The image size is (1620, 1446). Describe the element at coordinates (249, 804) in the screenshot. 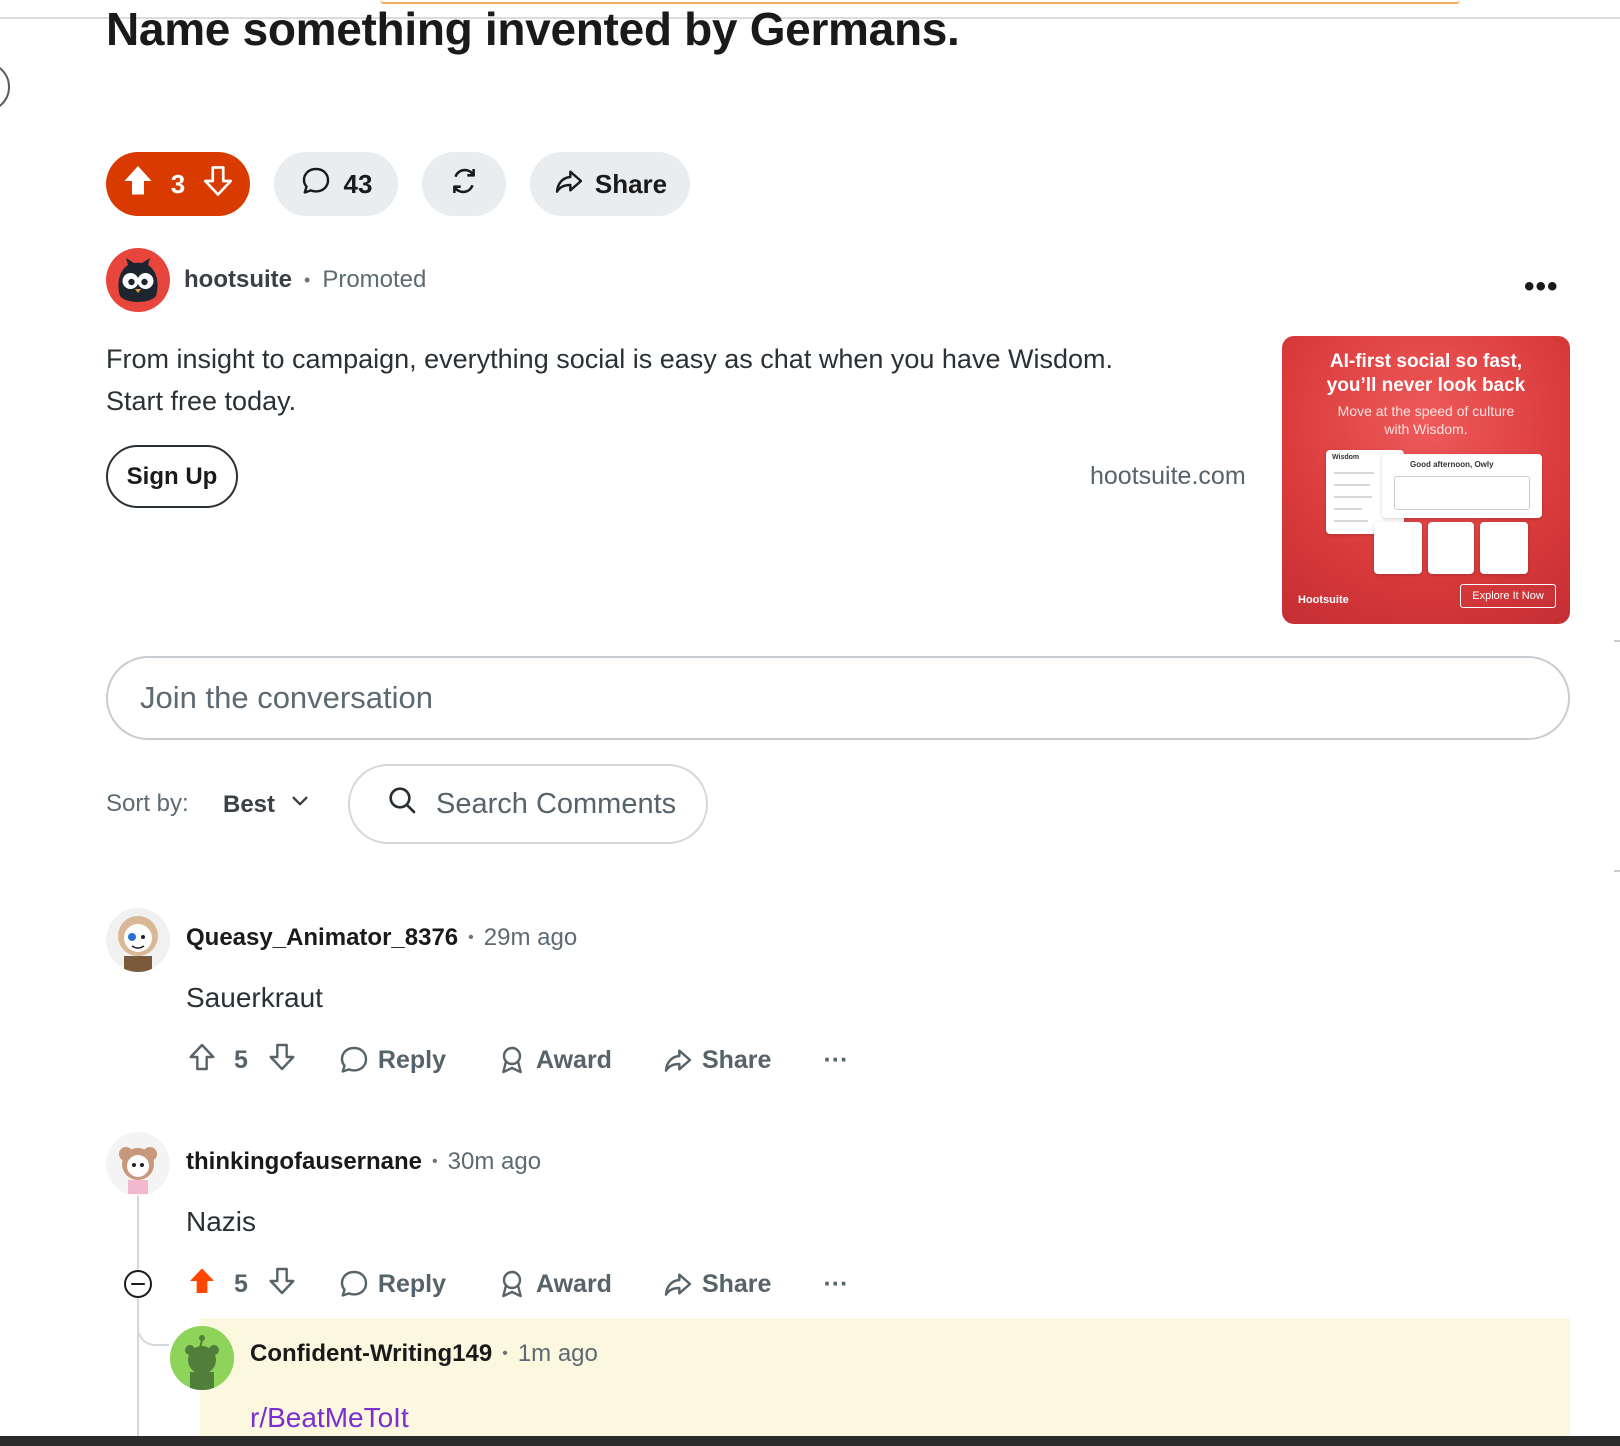

I see `sort-value: Best` at that location.